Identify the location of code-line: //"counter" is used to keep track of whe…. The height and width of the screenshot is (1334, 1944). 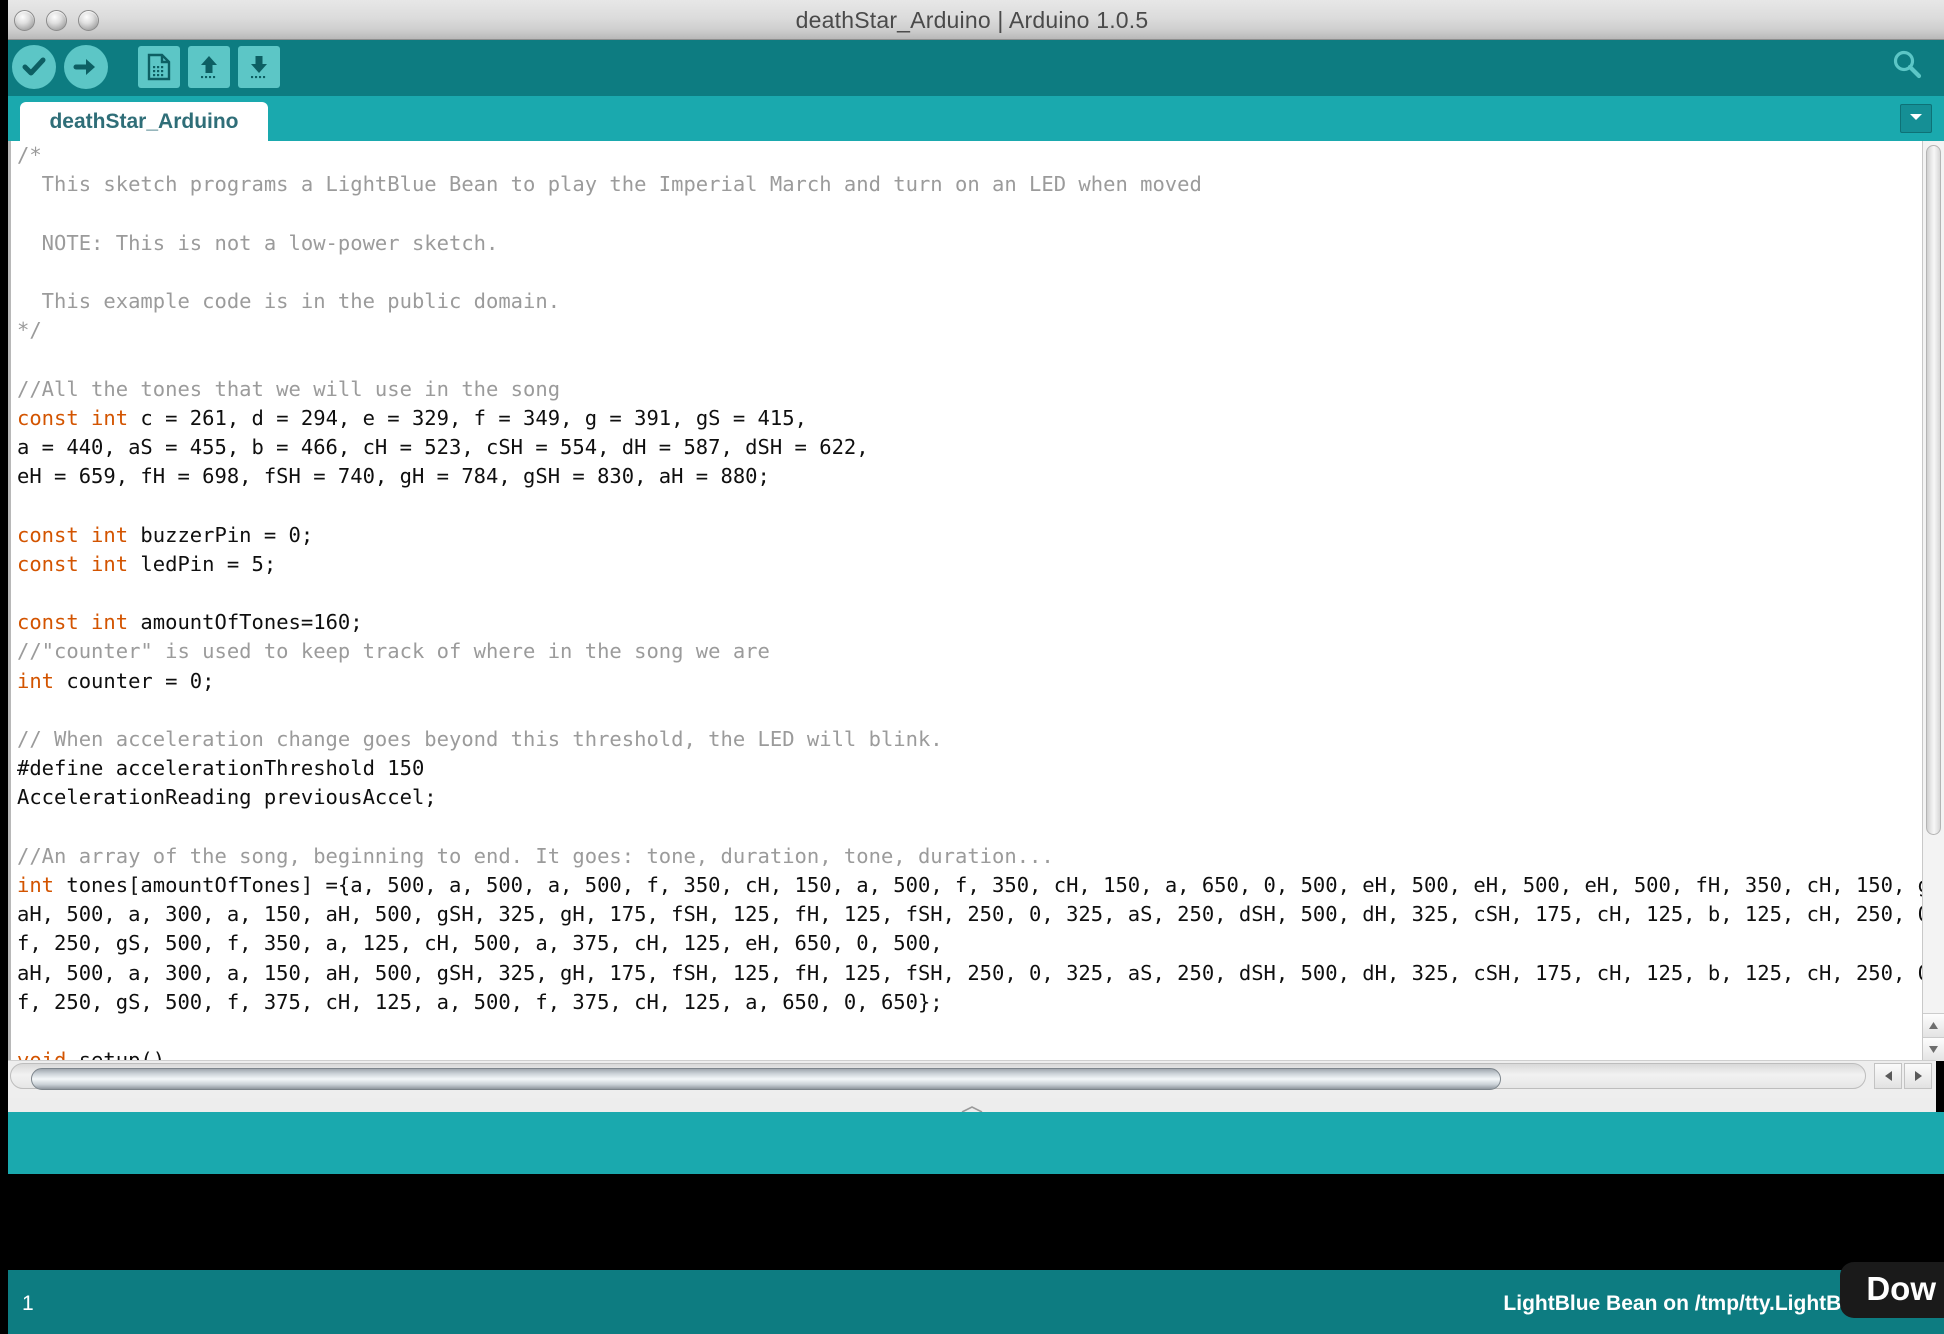
(976, 651).